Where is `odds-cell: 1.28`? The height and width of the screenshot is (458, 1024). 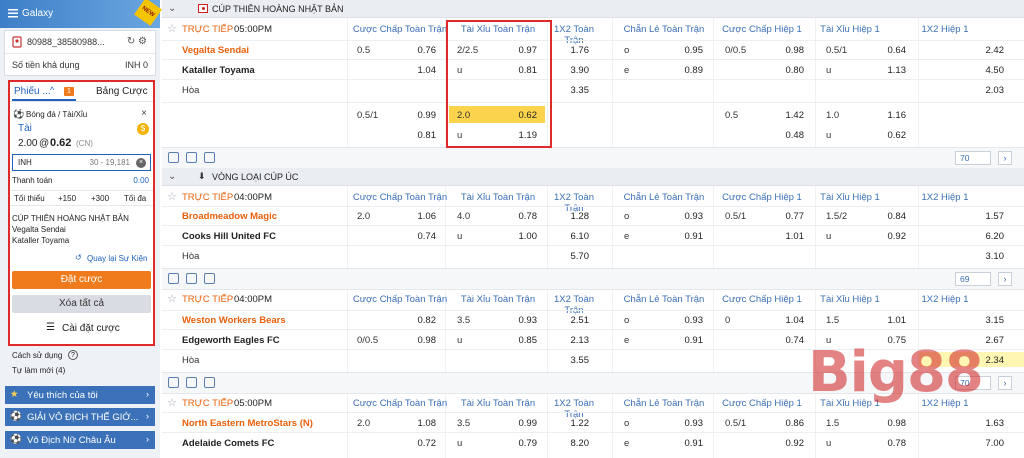
odds-cell: 1.28 is located at coordinates (569, 216).